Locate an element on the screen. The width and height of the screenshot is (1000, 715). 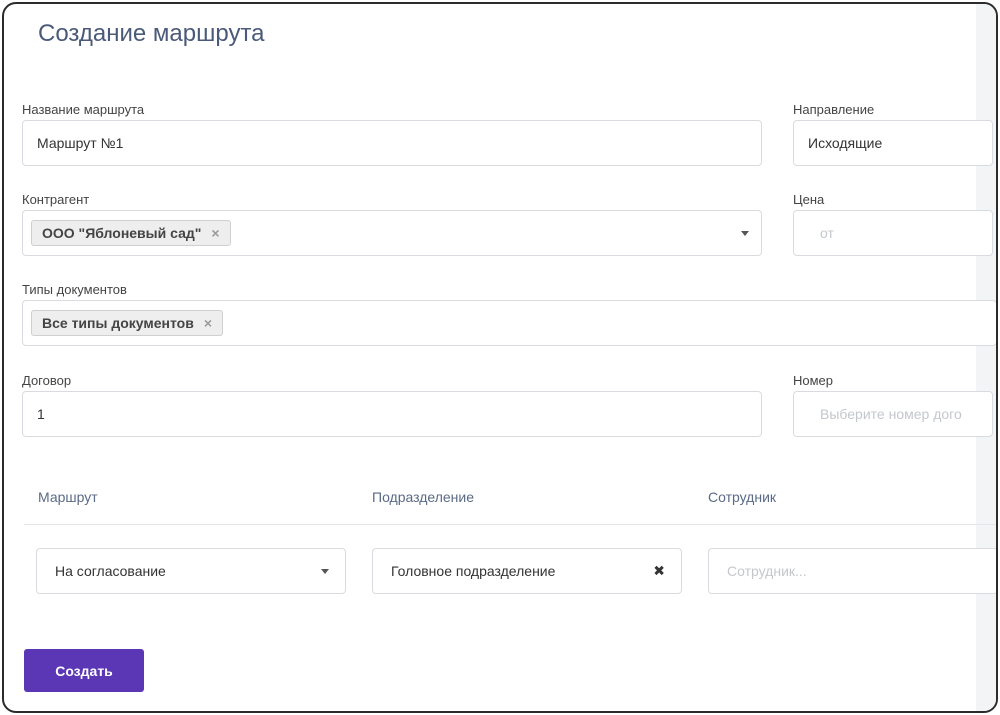
doc-types-label: Типы документов is located at coordinates (74, 289).